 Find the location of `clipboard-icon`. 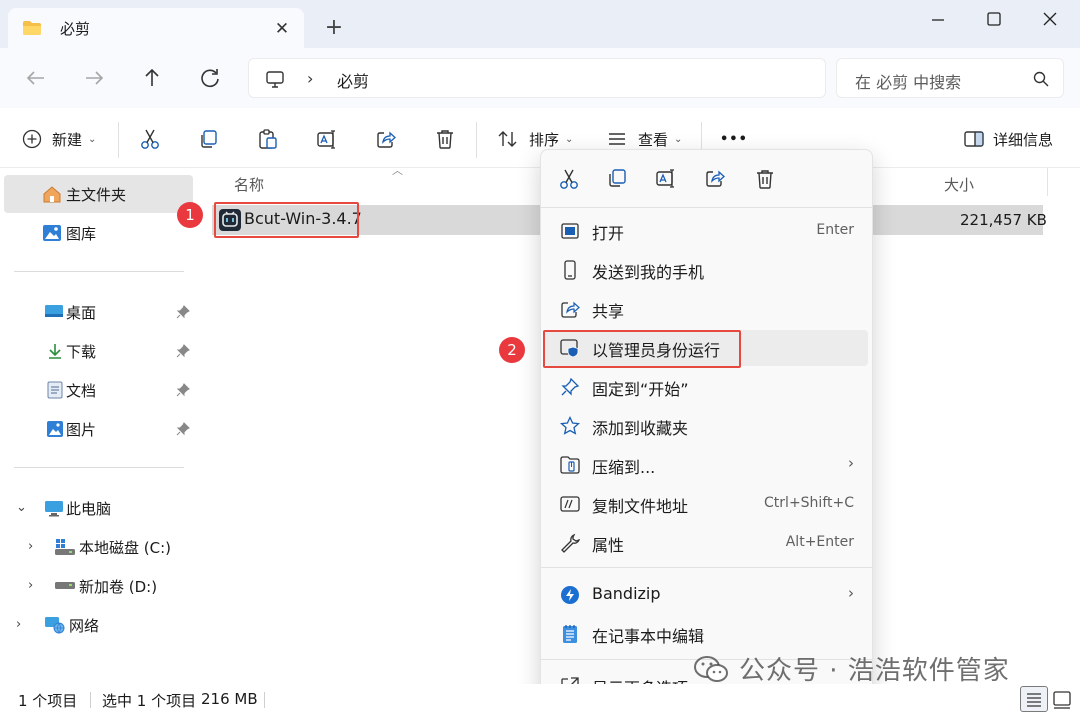

clipboard-icon is located at coordinates (268, 139).